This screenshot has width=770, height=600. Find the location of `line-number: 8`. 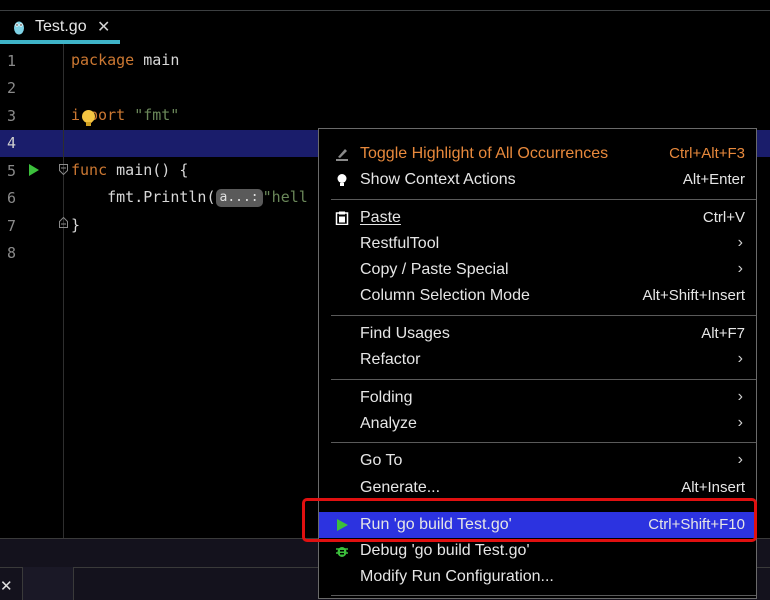

line-number: 8 is located at coordinates (12, 253).